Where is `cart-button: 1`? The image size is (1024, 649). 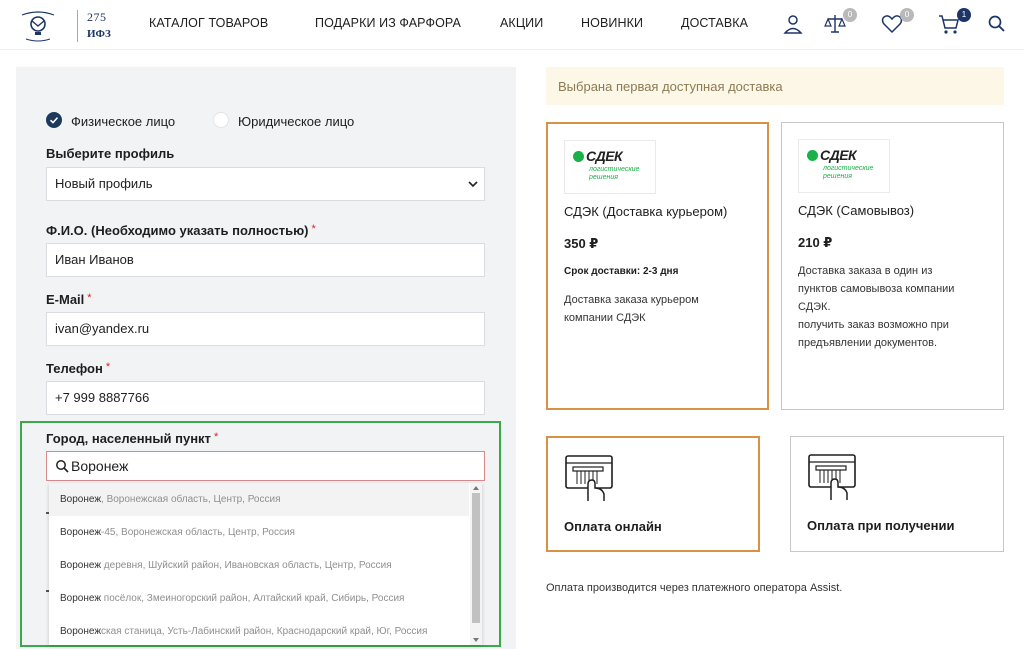 cart-button: 1 is located at coordinates (954, 22).